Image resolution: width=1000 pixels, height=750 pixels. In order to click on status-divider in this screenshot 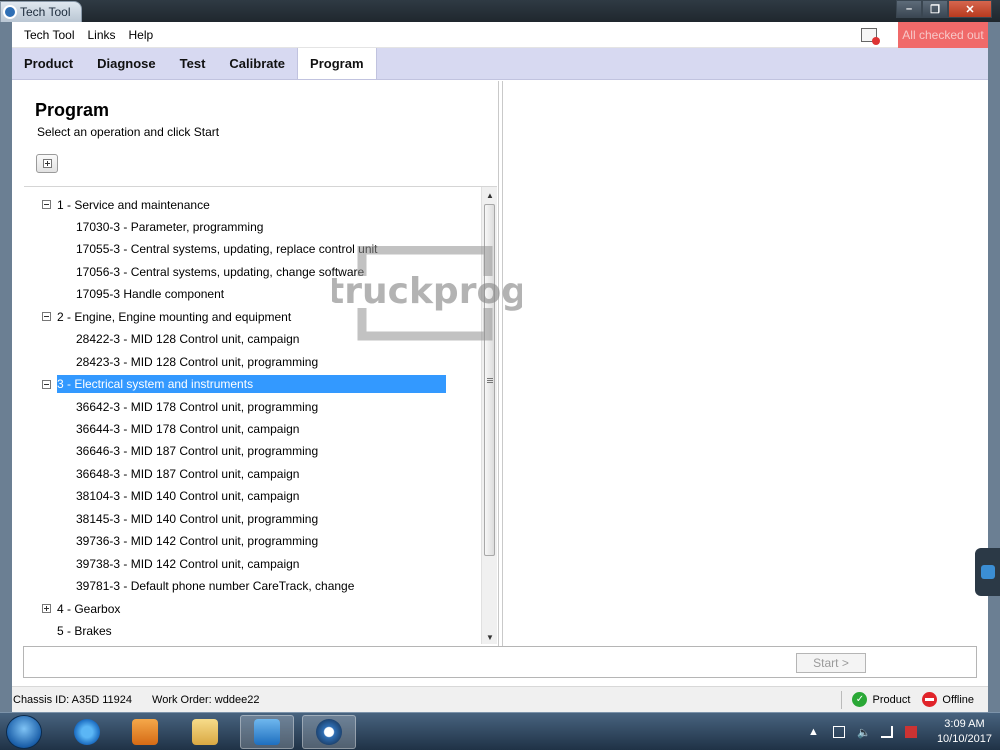, I will do `click(842, 699)`.